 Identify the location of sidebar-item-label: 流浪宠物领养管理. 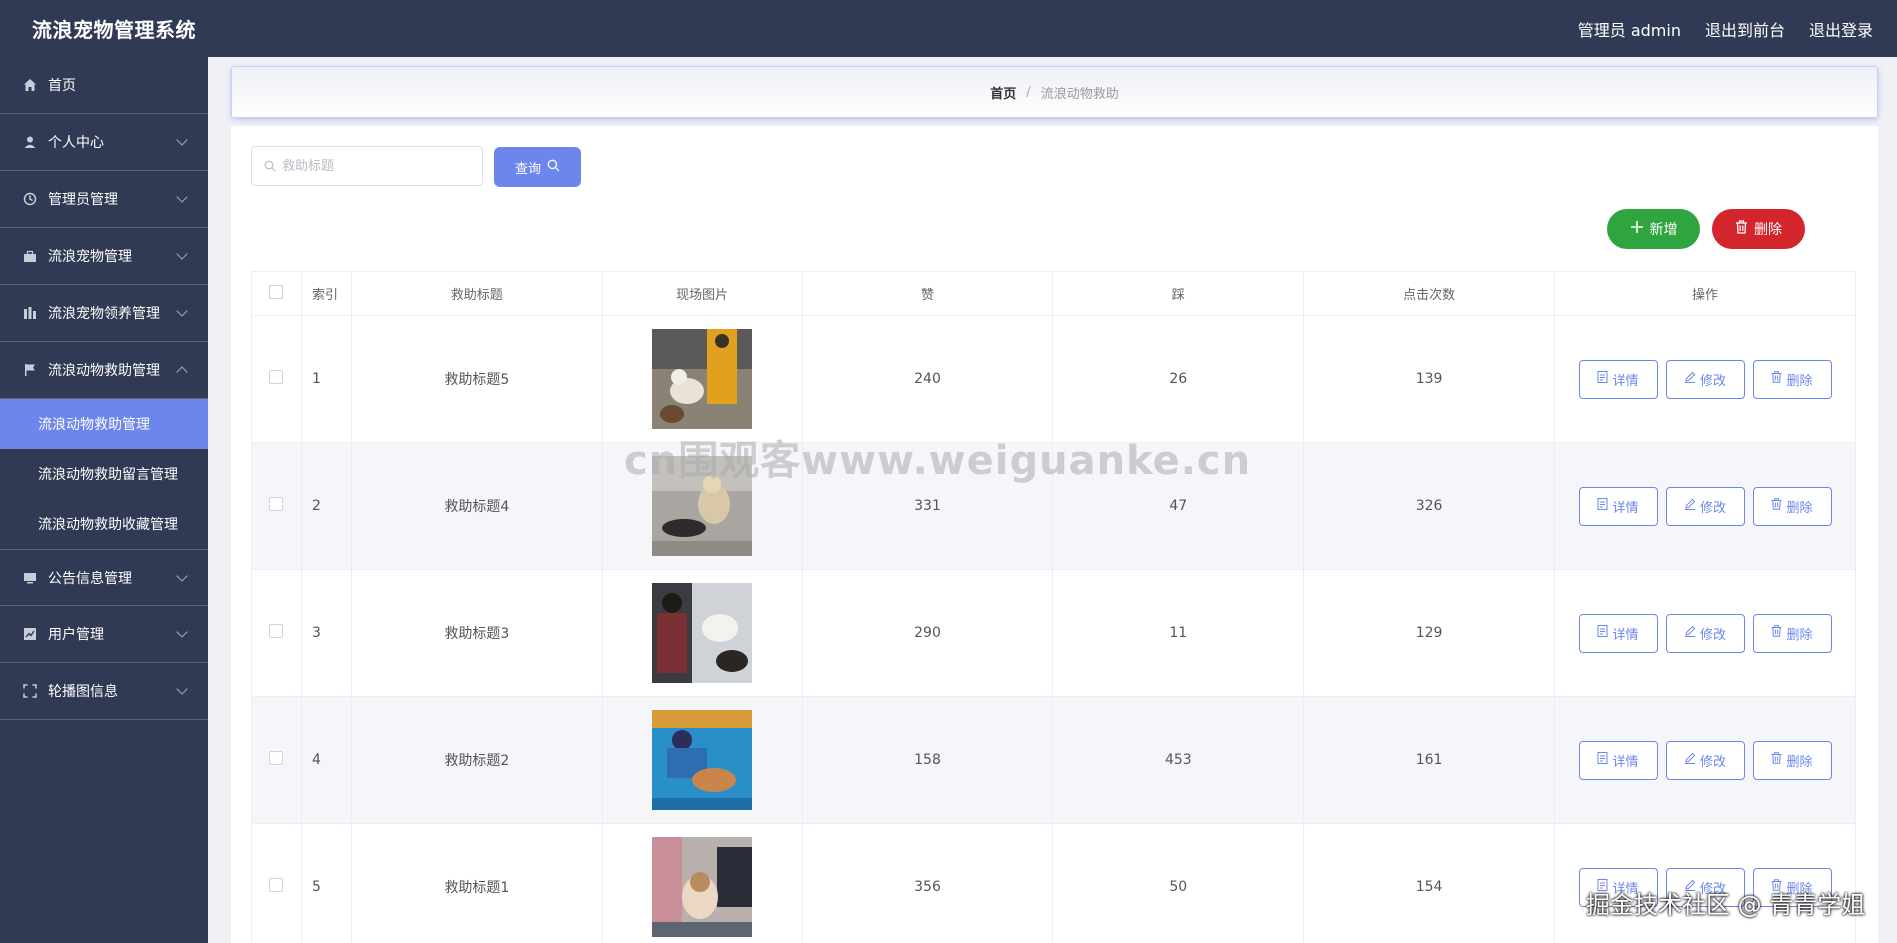
(104, 314).